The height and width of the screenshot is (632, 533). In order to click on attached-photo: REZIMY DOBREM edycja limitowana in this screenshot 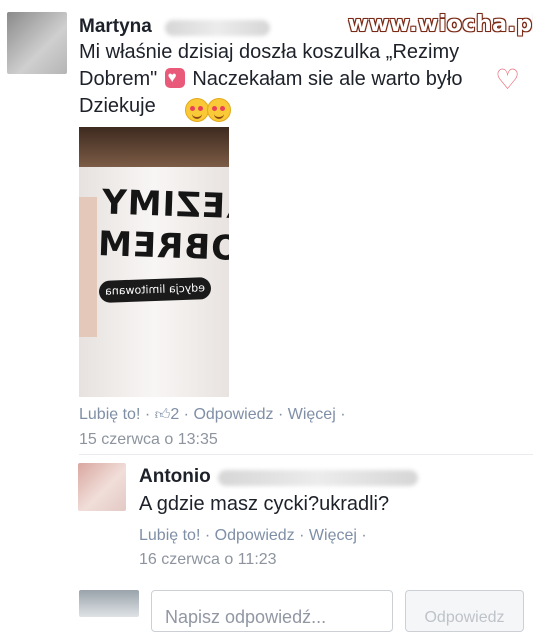, I will do `click(154, 262)`.